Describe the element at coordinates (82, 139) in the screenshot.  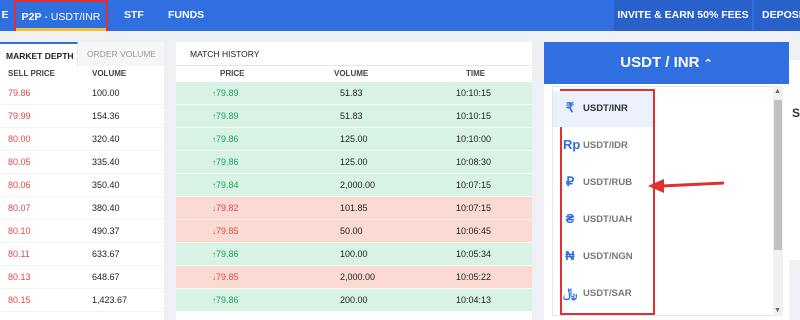
I see `depth-row: 80.00 320.40` at that location.